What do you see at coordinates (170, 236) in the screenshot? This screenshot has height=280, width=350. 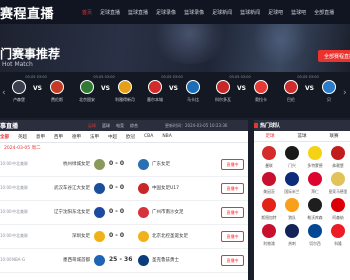 I see `away-team-name: 北京北控圣诞女足` at bounding box center [170, 236].